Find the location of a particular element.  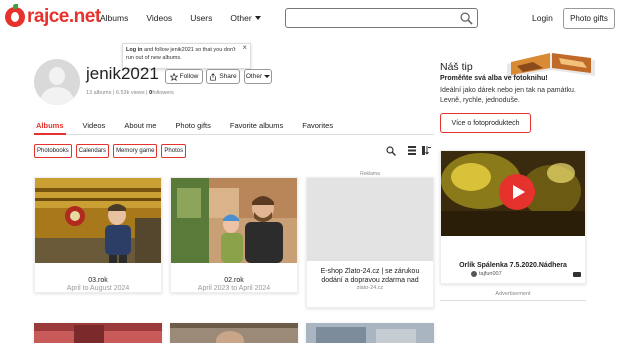

album-title: 02.rok is located at coordinates (234, 280).